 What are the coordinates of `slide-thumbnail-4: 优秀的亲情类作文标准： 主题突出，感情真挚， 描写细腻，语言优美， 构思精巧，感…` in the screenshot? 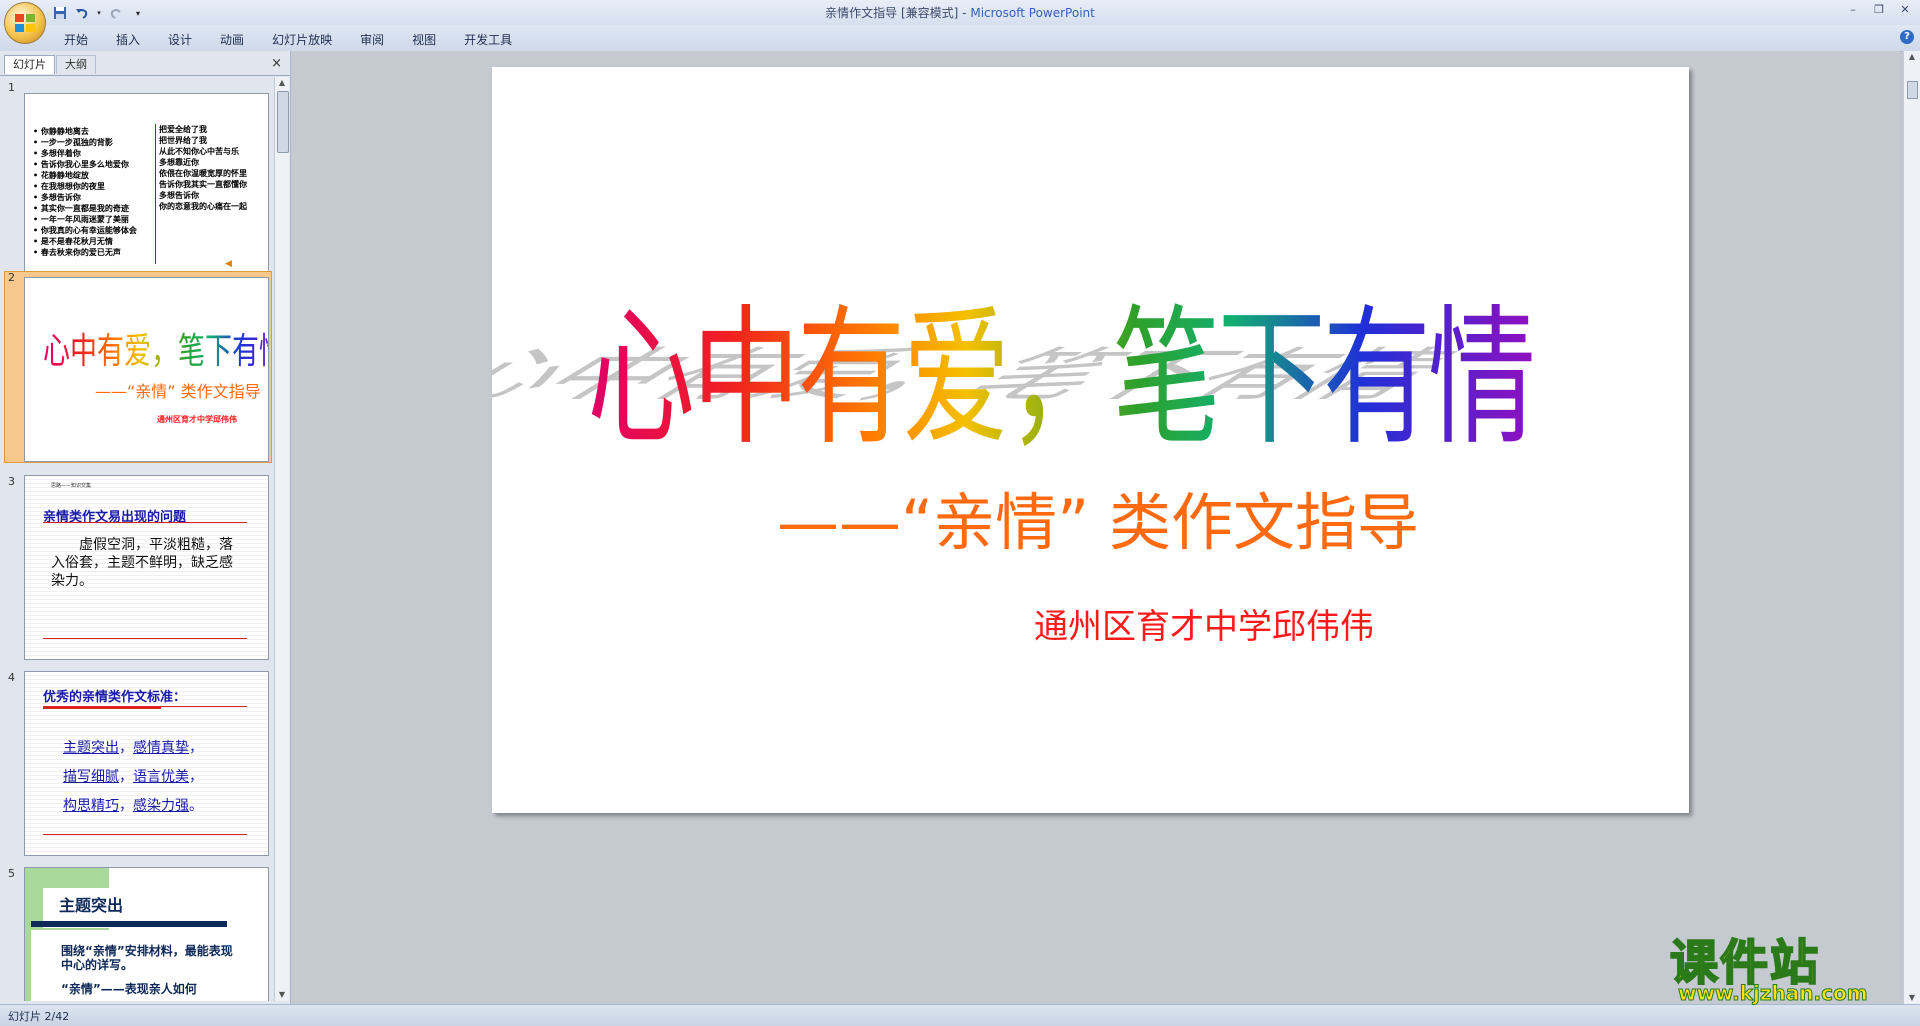 It's located at (146, 763).